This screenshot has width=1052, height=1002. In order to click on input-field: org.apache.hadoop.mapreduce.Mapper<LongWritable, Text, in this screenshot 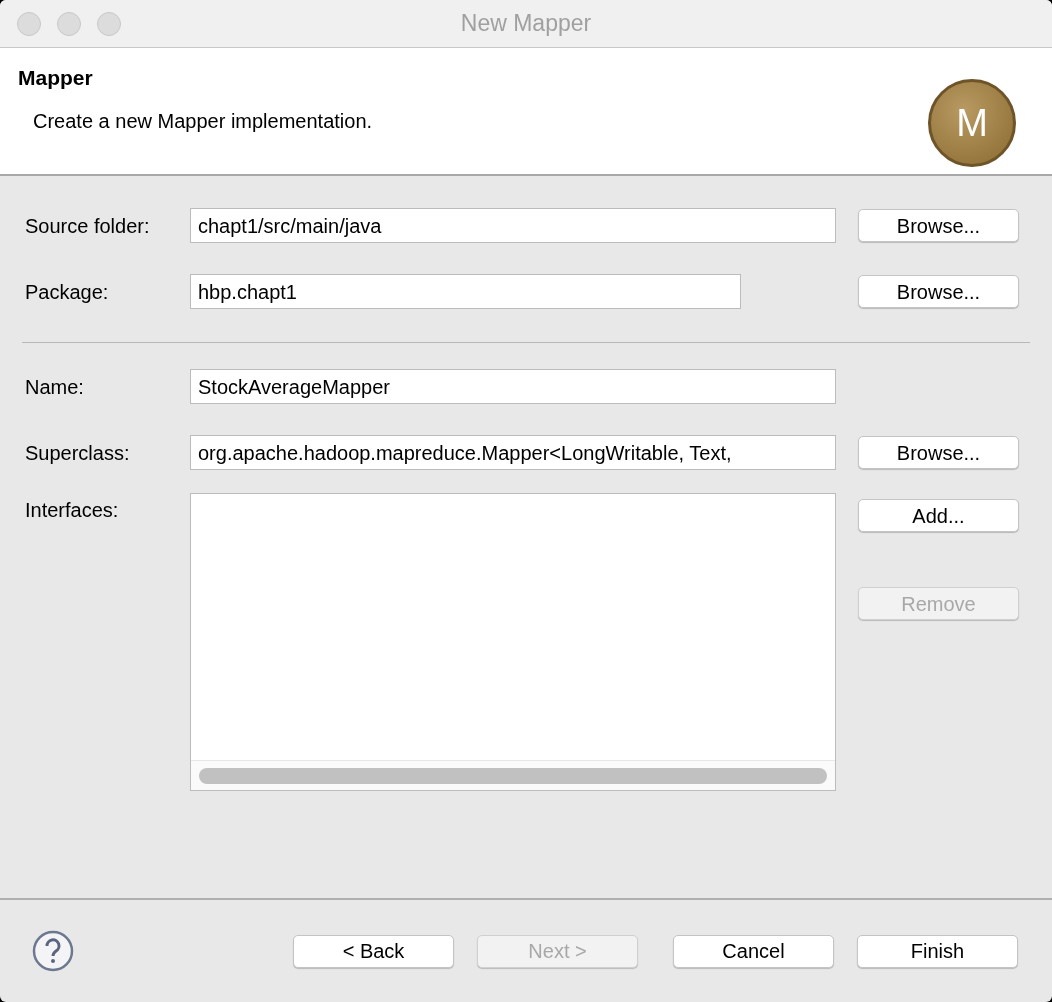, I will do `click(513, 452)`.